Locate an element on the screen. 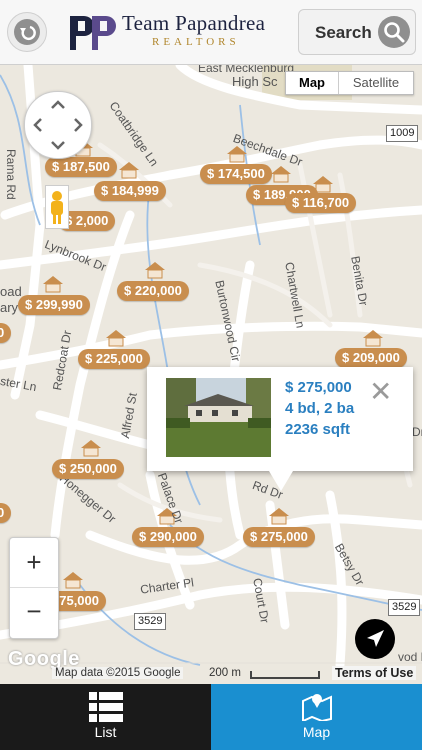 The width and height of the screenshot is (422, 750). map-type-satellite-button: Satellite is located at coordinates (376, 83).